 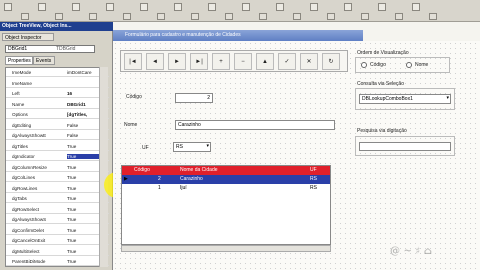 What do you see at coordinates (57, 136) in the screenshot?
I see `property-row: dgAlwaysShowE False` at bounding box center [57, 136].